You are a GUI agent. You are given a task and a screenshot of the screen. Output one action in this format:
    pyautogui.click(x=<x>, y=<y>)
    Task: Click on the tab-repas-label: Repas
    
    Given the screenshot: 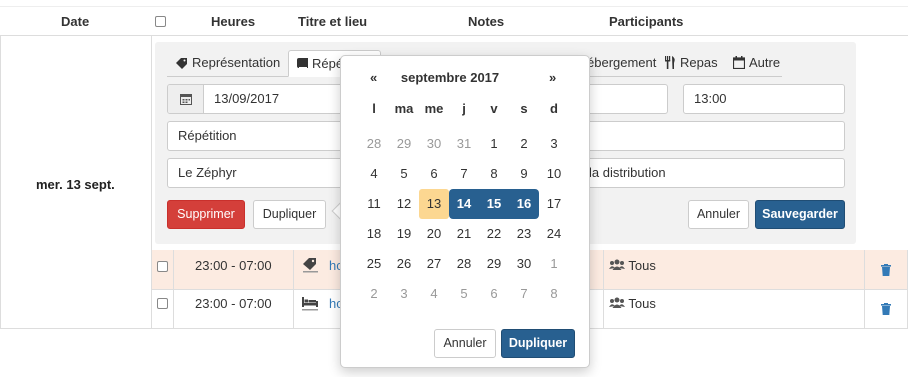 What is the action you would take?
    pyautogui.click(x=699, y=62)
    